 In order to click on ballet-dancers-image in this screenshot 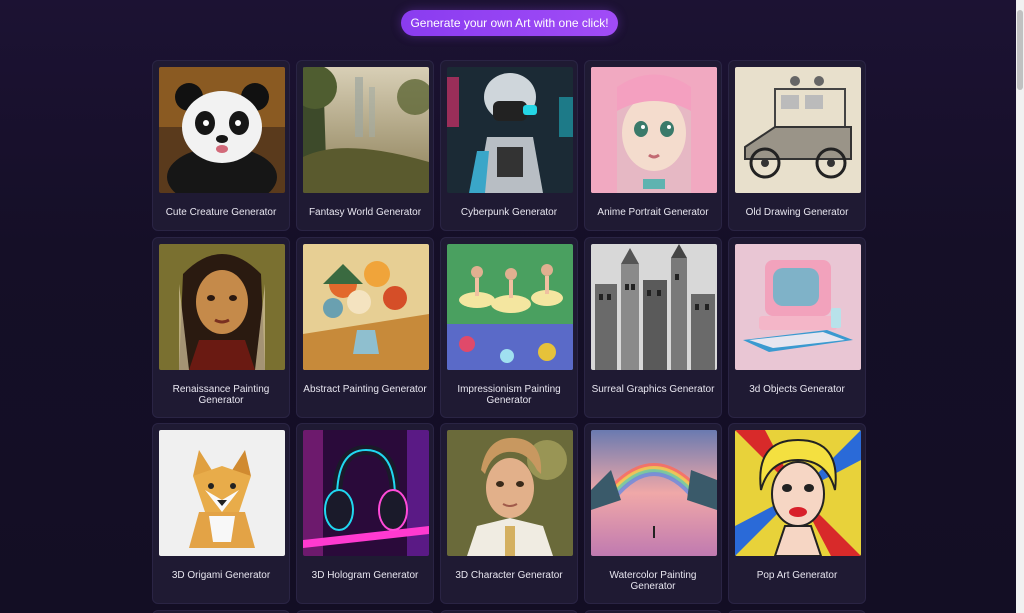, I will do `click(510, 307)`.